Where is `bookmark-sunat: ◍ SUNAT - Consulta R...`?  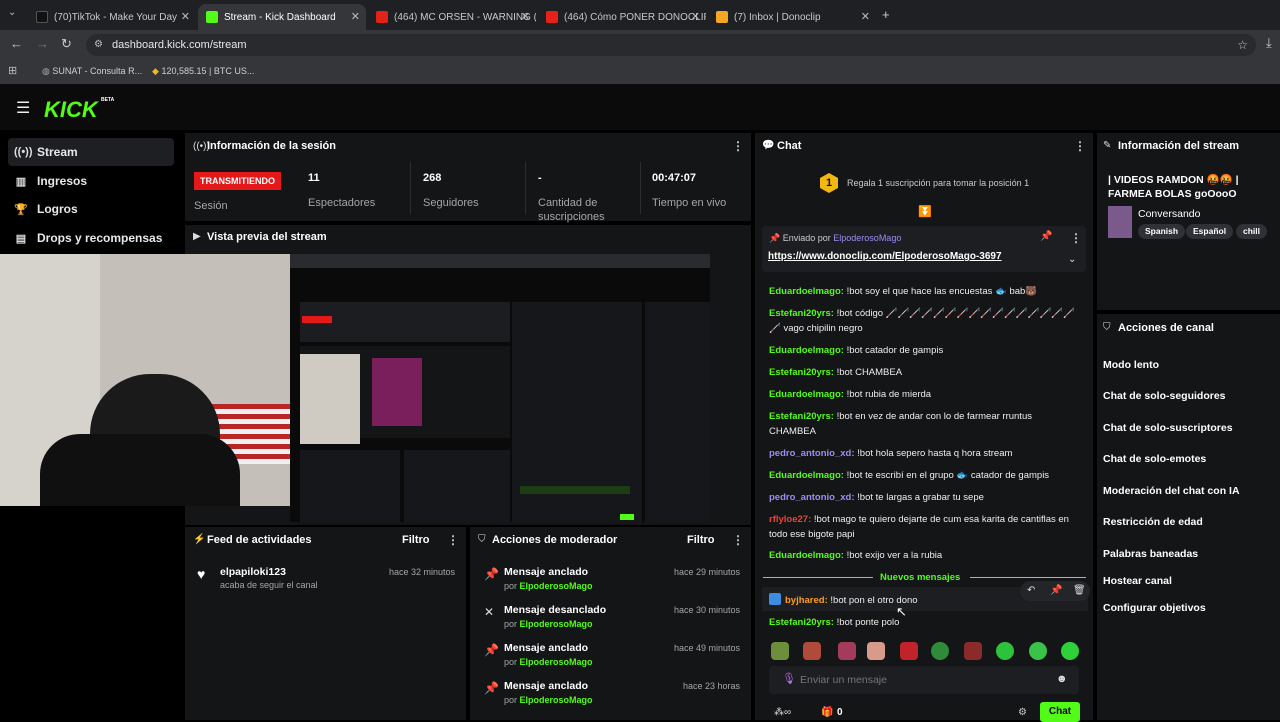
bookmark-sunat: ◍ SUNAT - Consulta R... is located at coordinates (92, 71).